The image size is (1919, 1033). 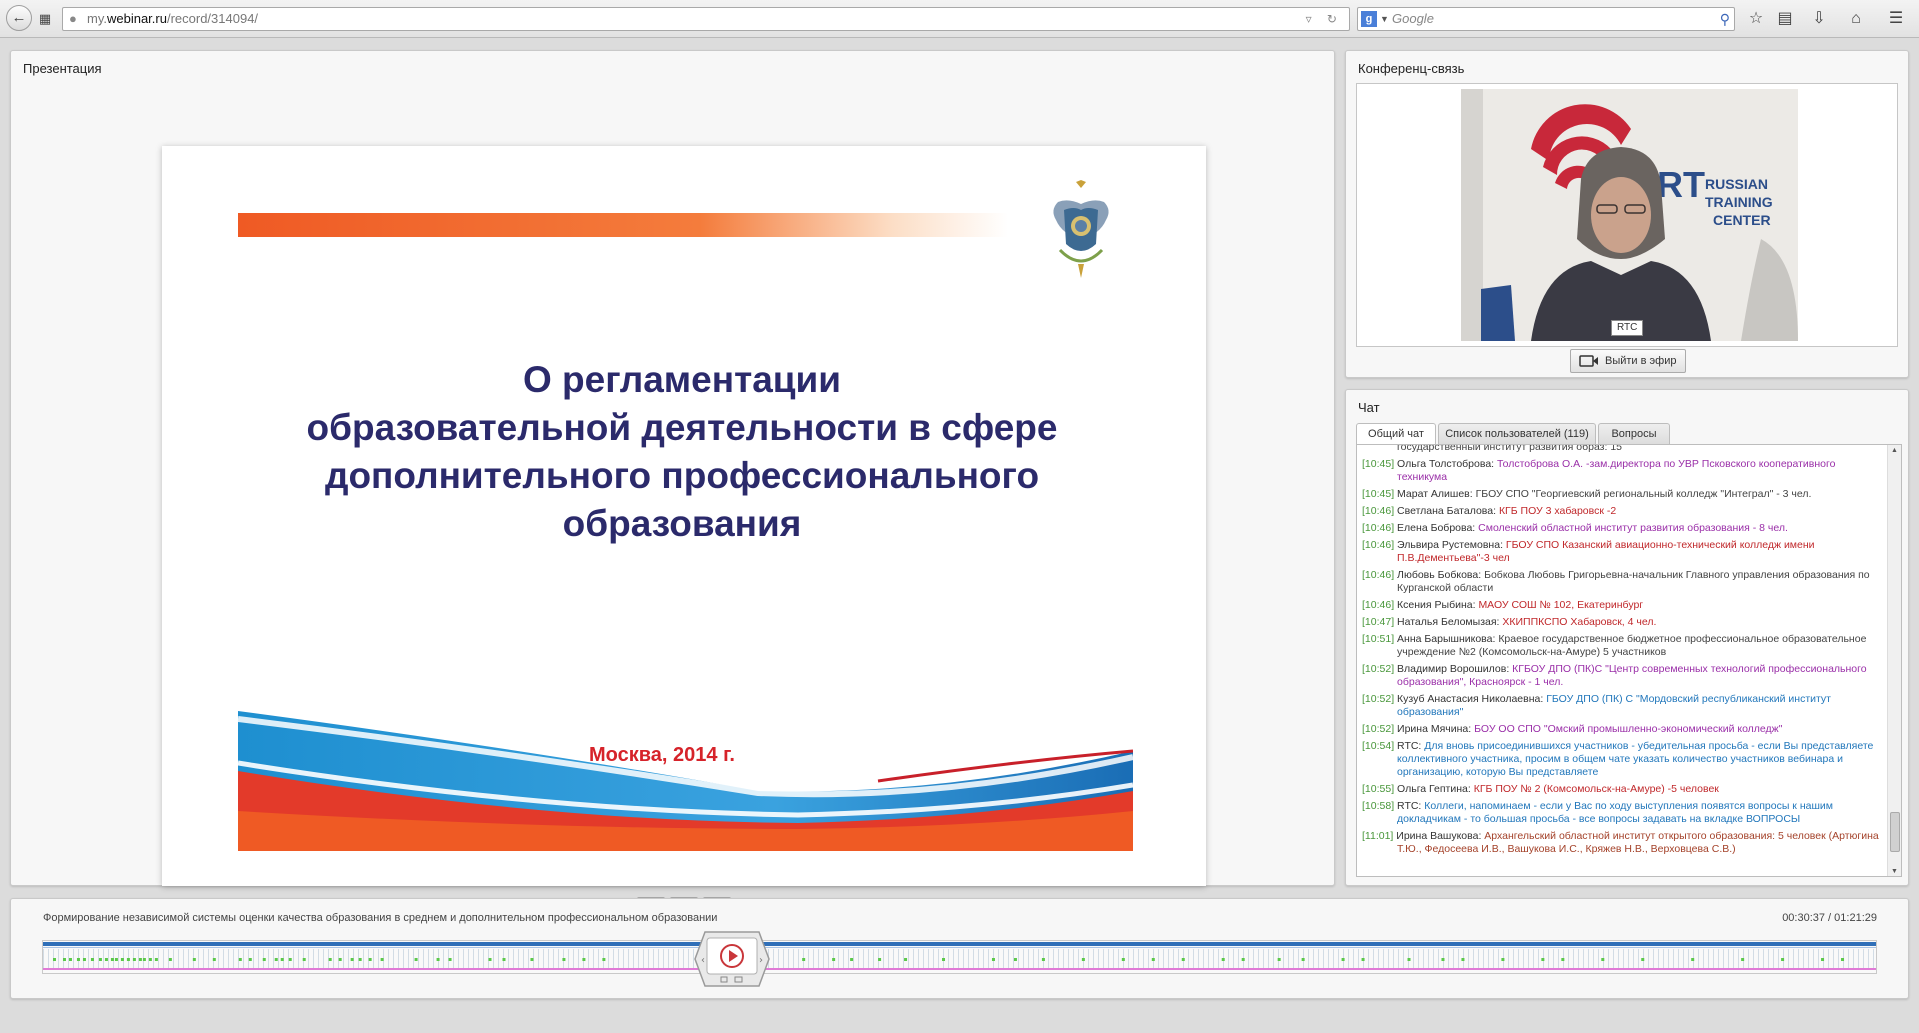 What do you see at coordinates (959, 944) in the screenshot?
I see `timeline-blue-line` at bounding box center [959, 944].